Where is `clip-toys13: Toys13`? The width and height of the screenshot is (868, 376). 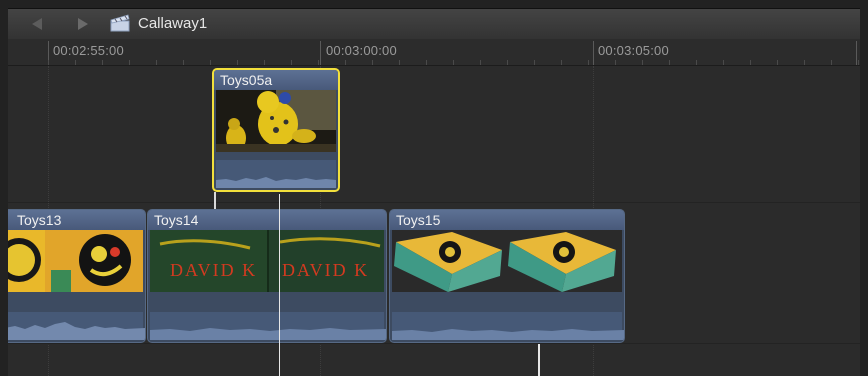 clip-toys13: Toys13 is located at coordinates (77, 276).